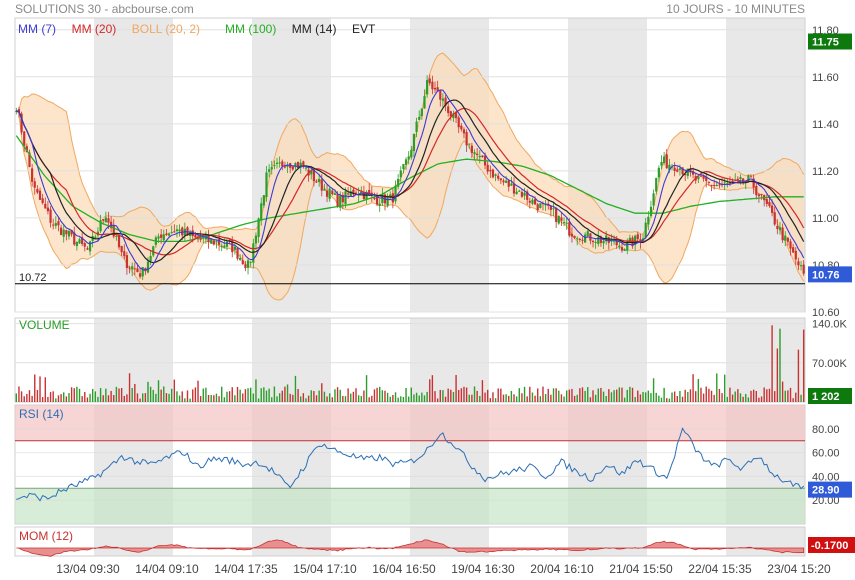  What do you see at coordinates (641, 569) in the screenshot?
I see `x-tick-label: 21/04 15:50` at bounding box center [641, 569].